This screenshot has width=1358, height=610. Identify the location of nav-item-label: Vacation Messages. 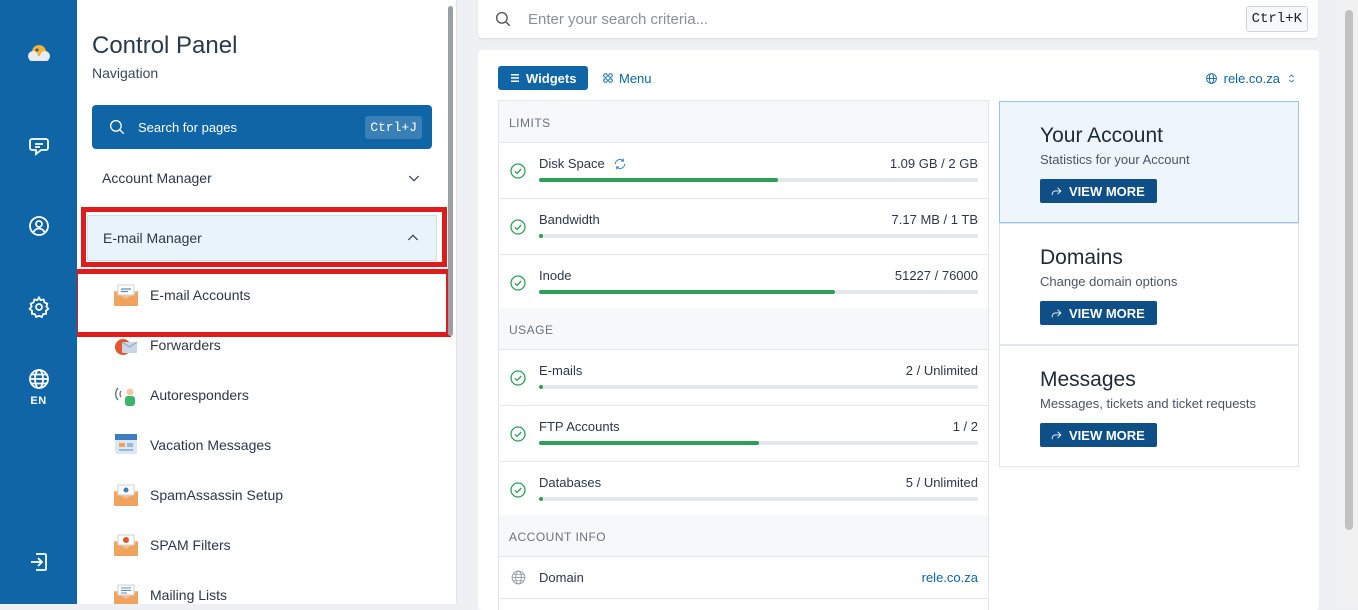
(211, 445).